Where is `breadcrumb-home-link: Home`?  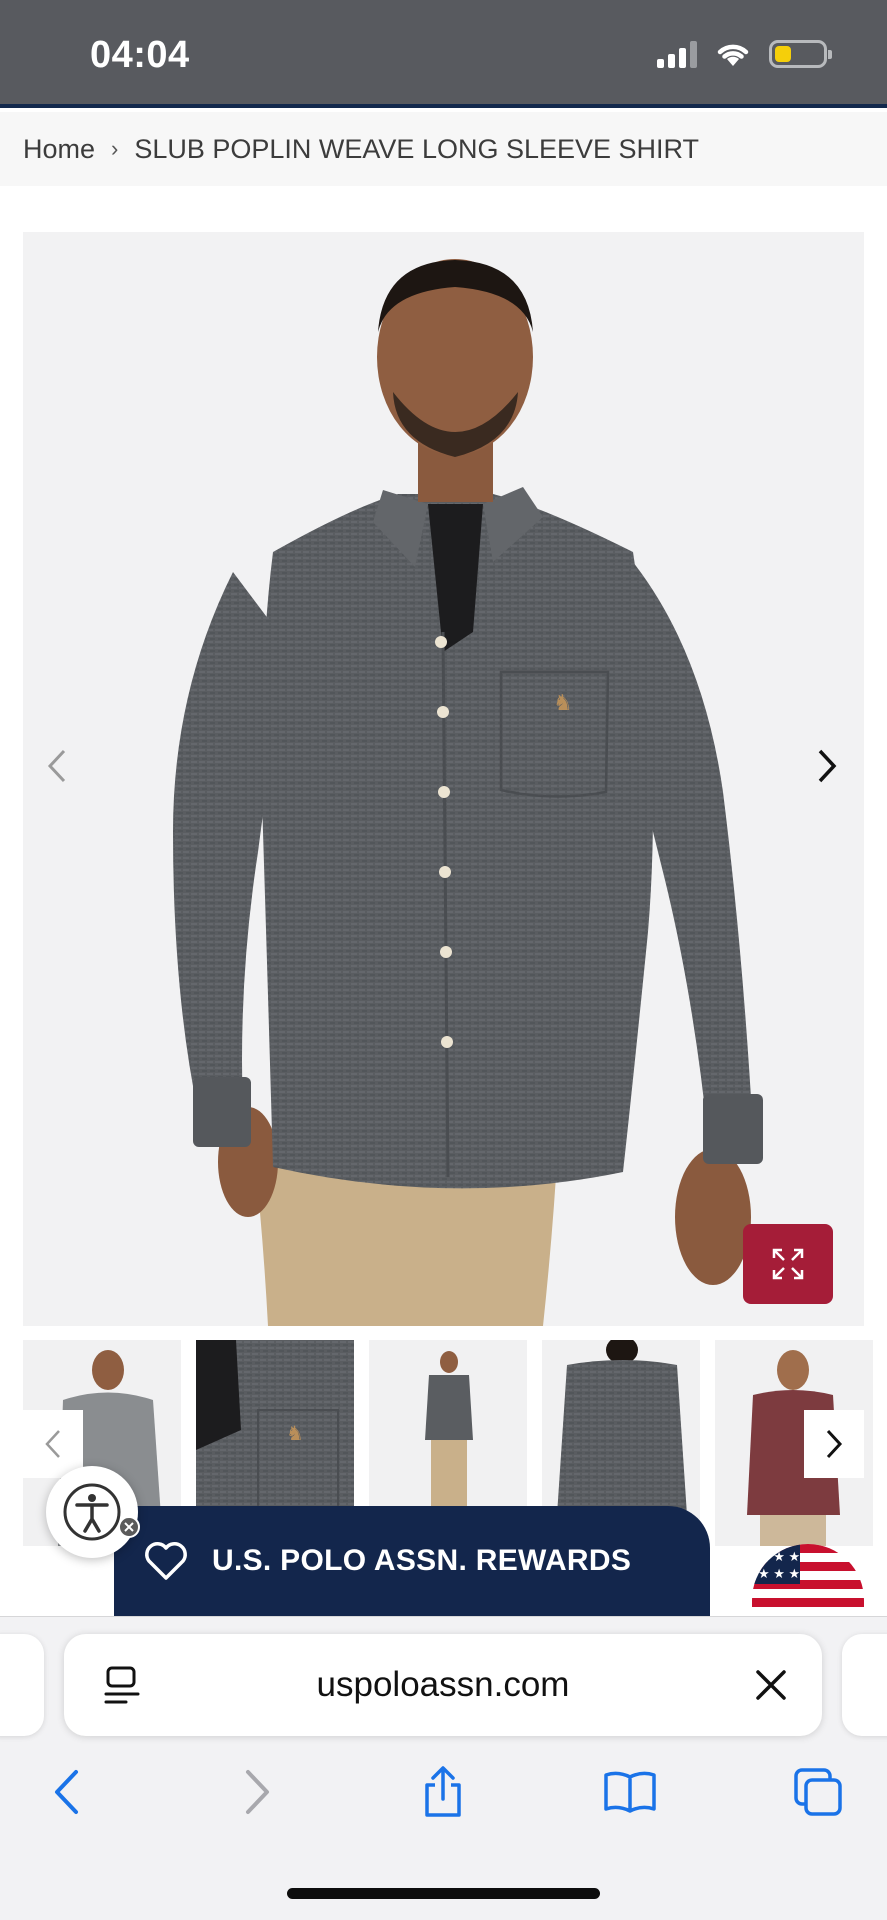 breadcrumb-home-link: Home is located at coordinates (59, 149).